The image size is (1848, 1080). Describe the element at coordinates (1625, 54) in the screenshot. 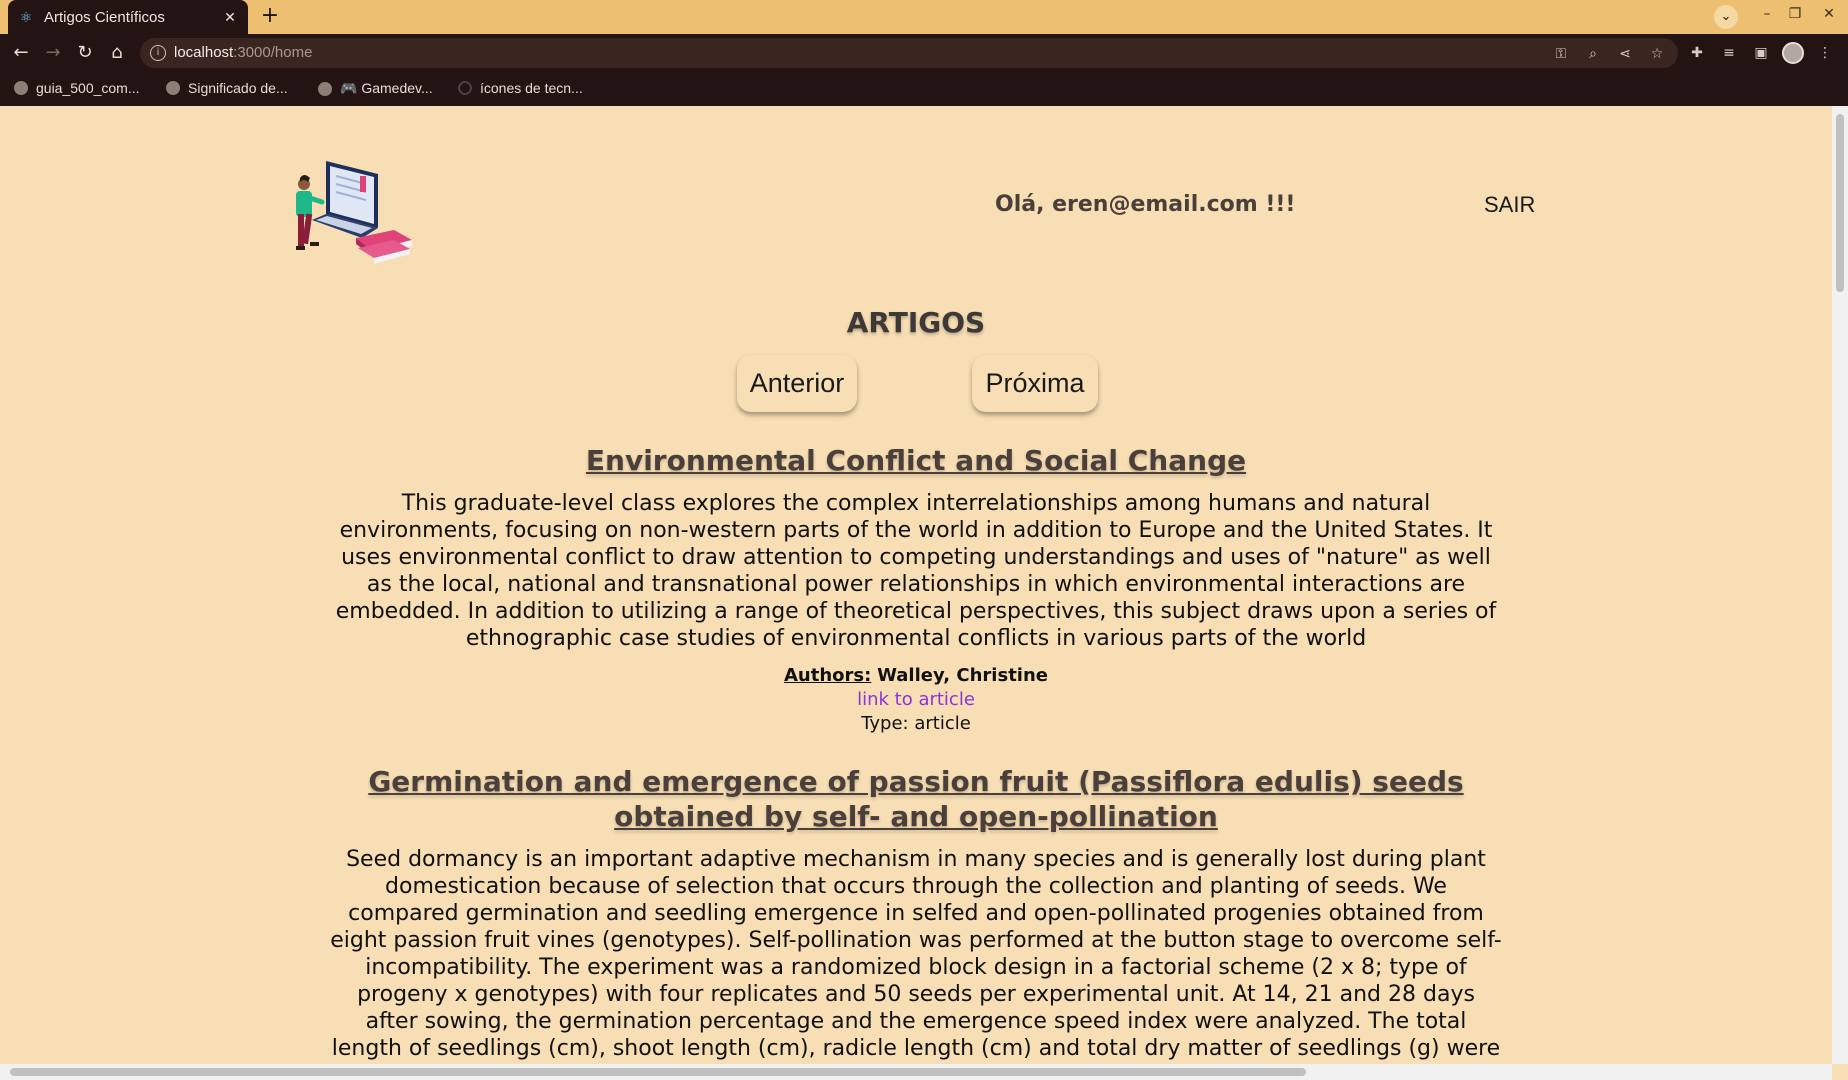

I see `share-icon: ⋖` at that location.